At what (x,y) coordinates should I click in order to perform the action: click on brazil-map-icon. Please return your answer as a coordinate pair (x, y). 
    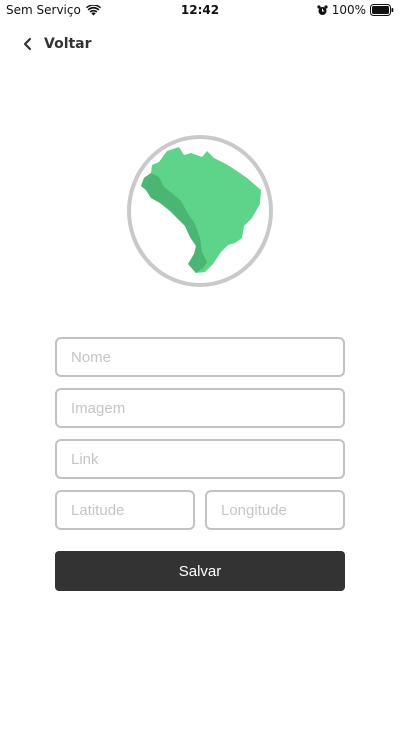
    Looking at the image, I should click on (200, 211).